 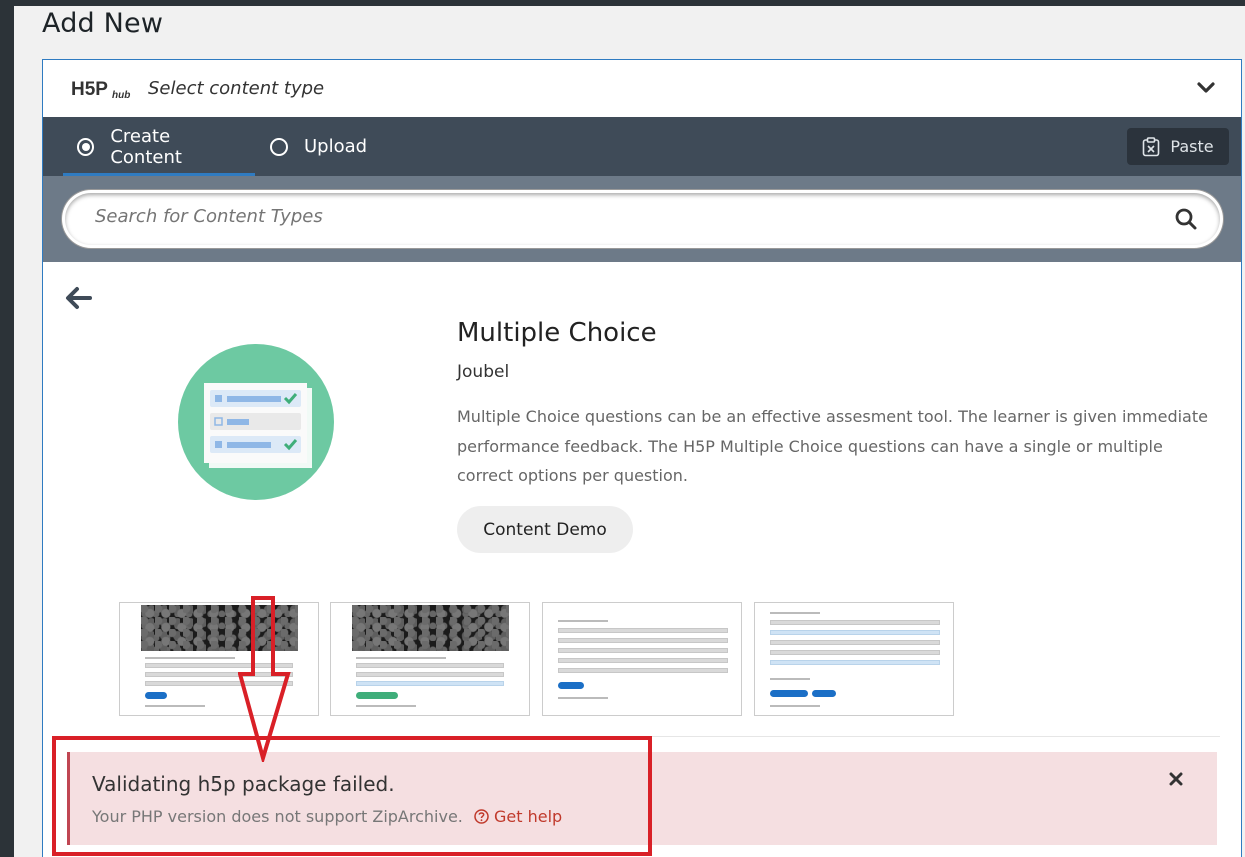 What do you see at coordinates (236, 88) in the screenshot?
I see `hub-title: Select content type` at bounding box center [236, 88].